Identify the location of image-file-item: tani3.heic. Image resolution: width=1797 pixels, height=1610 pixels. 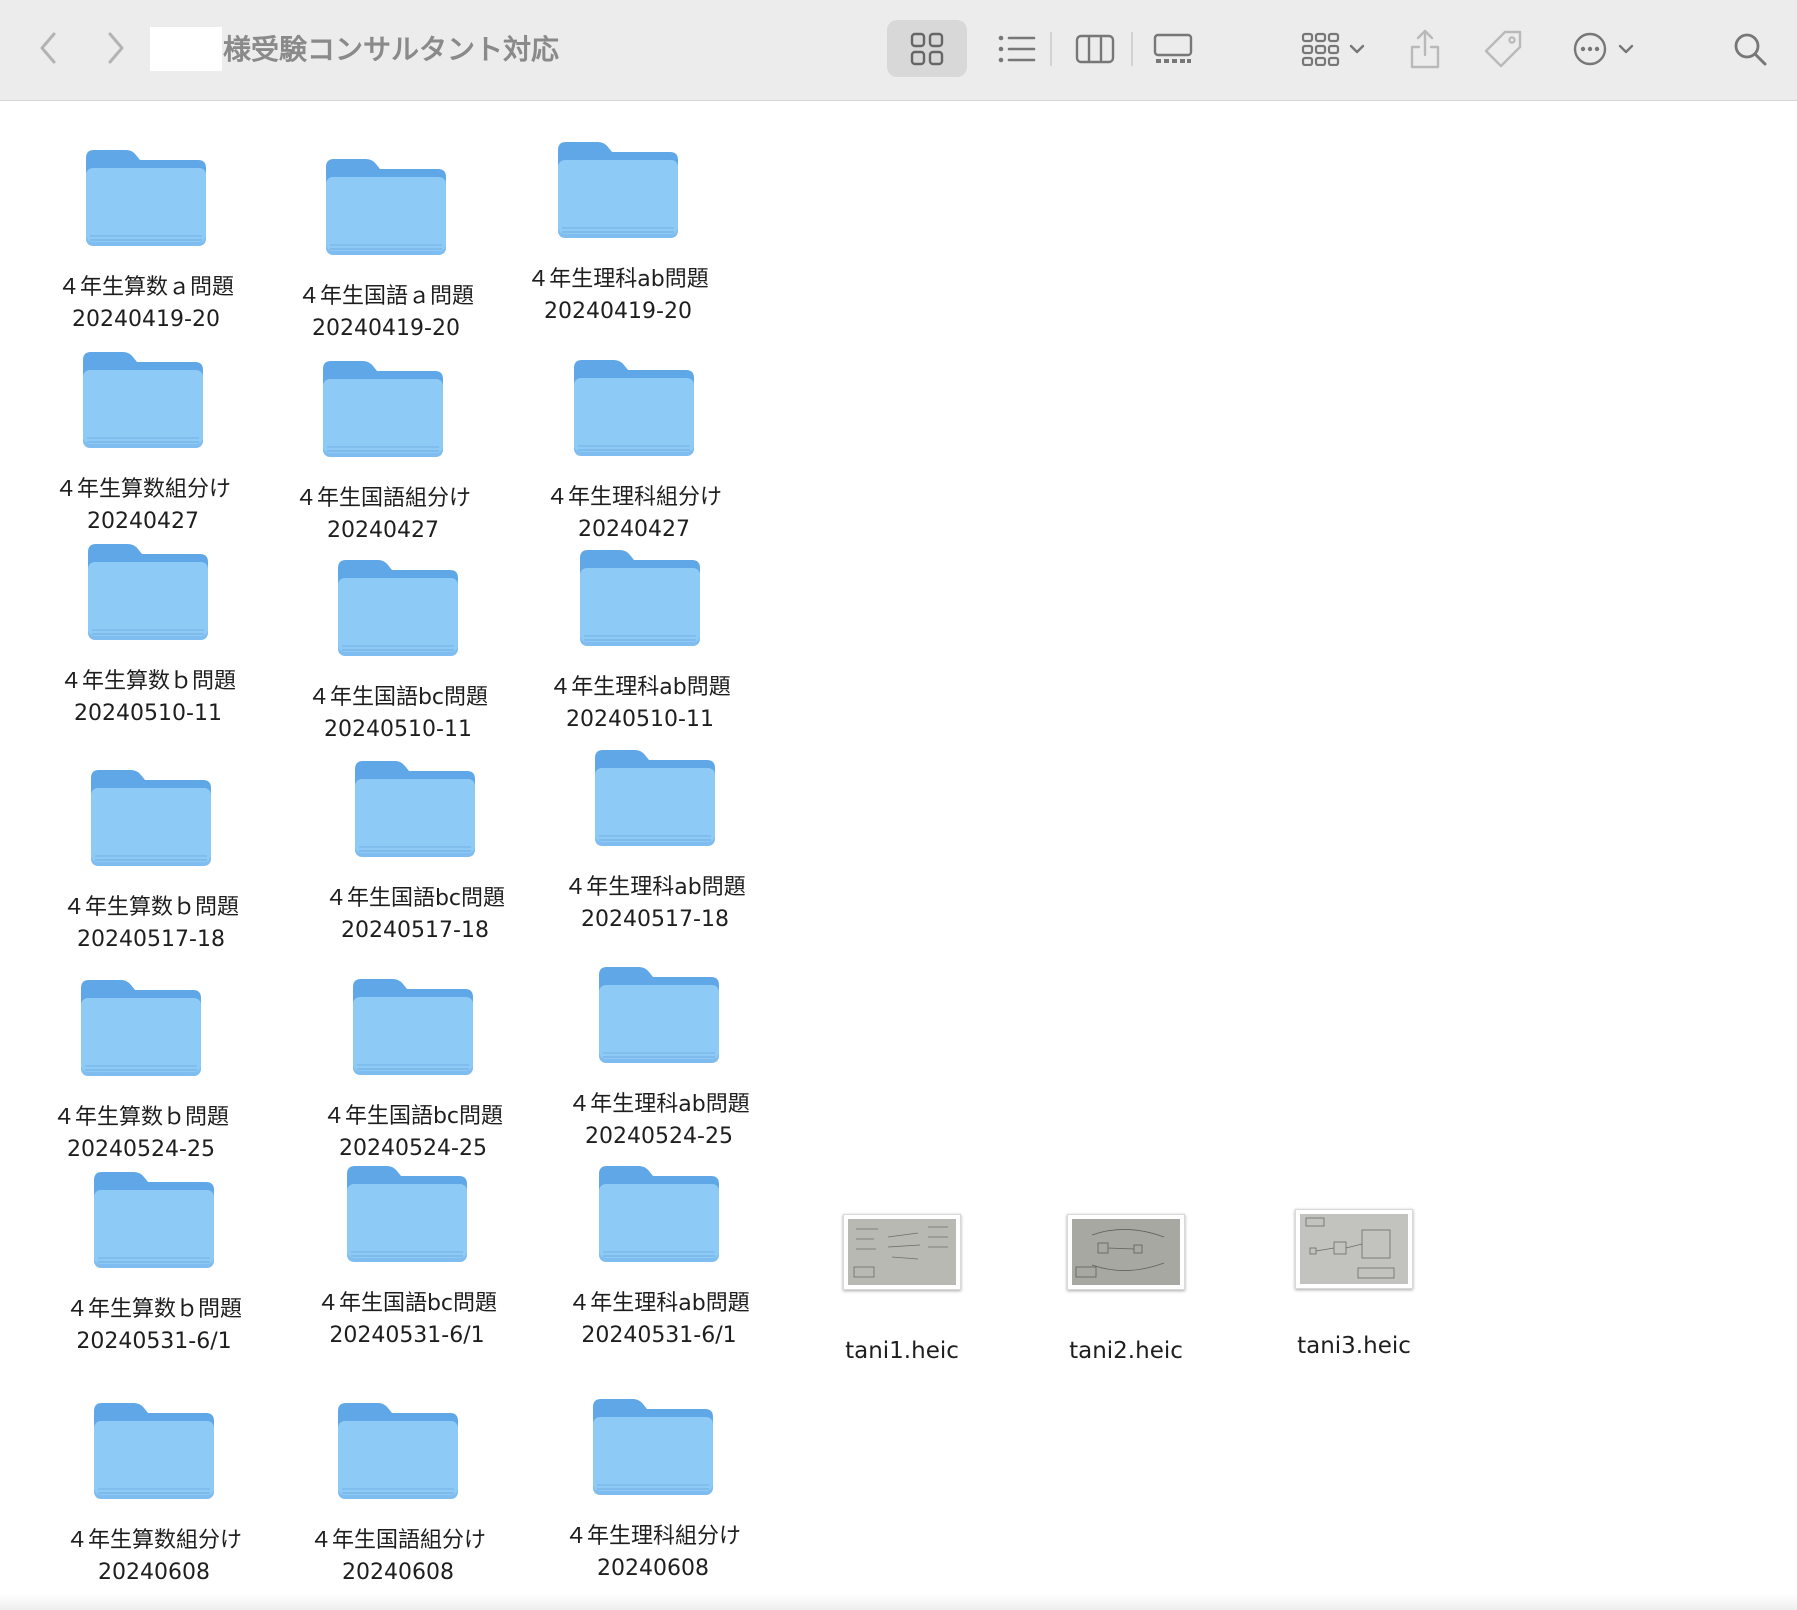
(1354, 1285).